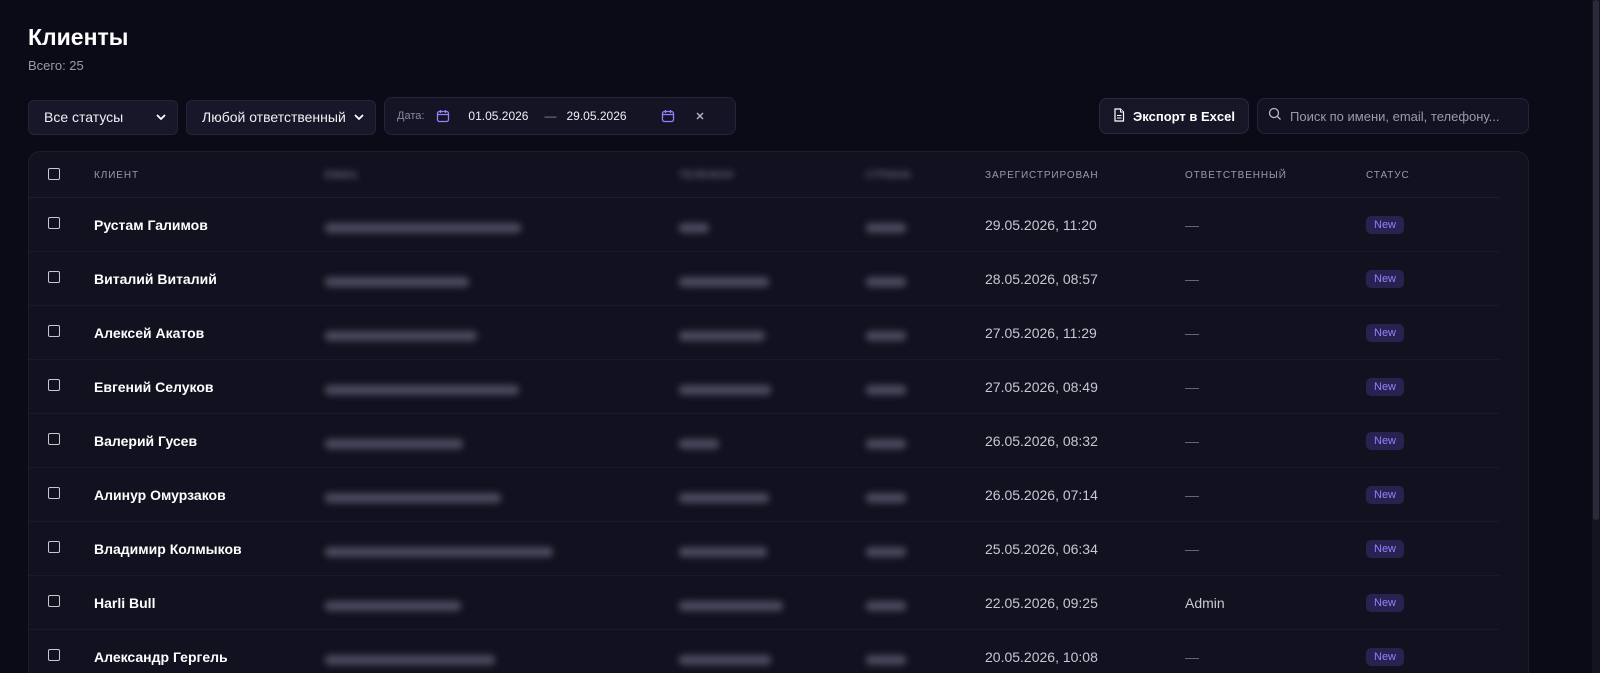 This screenshot has height=673, width=1600. I want to click on table-row: Harli Bull 22.05.2026, 09:25 Admin New, so click(764, 603).